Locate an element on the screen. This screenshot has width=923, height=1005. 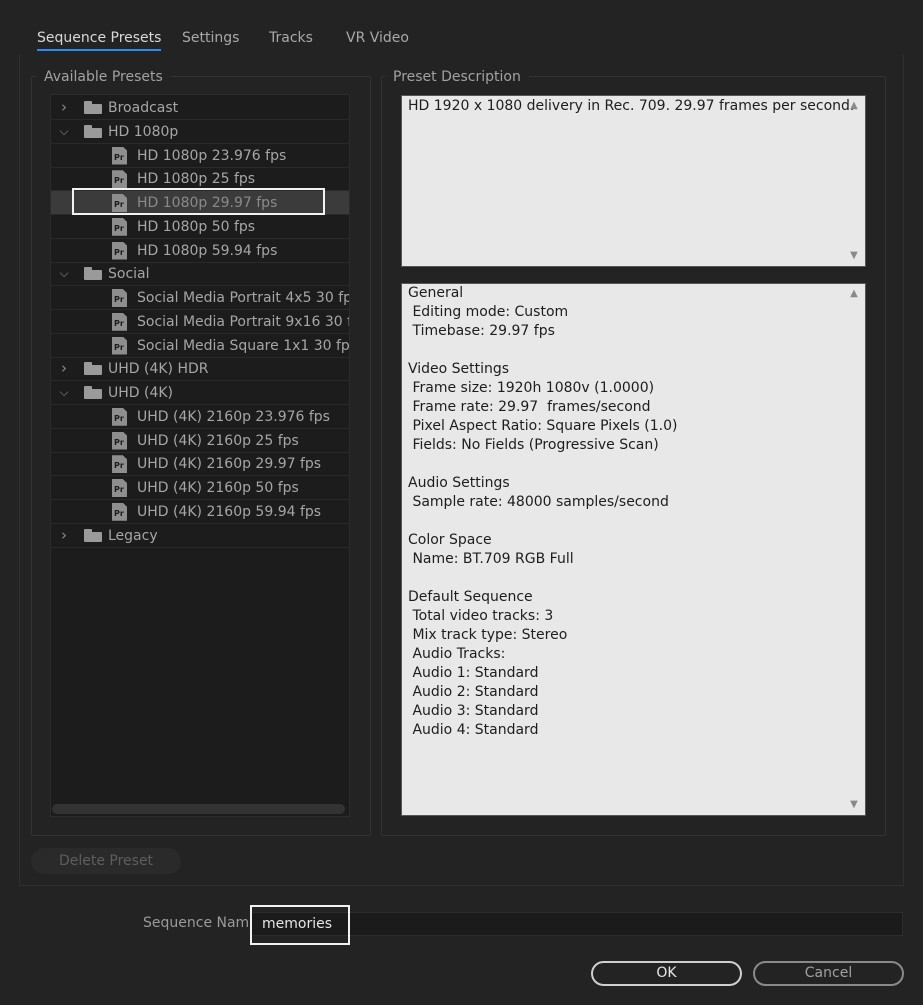
tree-preset-item: Pr HD 1080p 29.97 fps is located at coordinates (200, 203).